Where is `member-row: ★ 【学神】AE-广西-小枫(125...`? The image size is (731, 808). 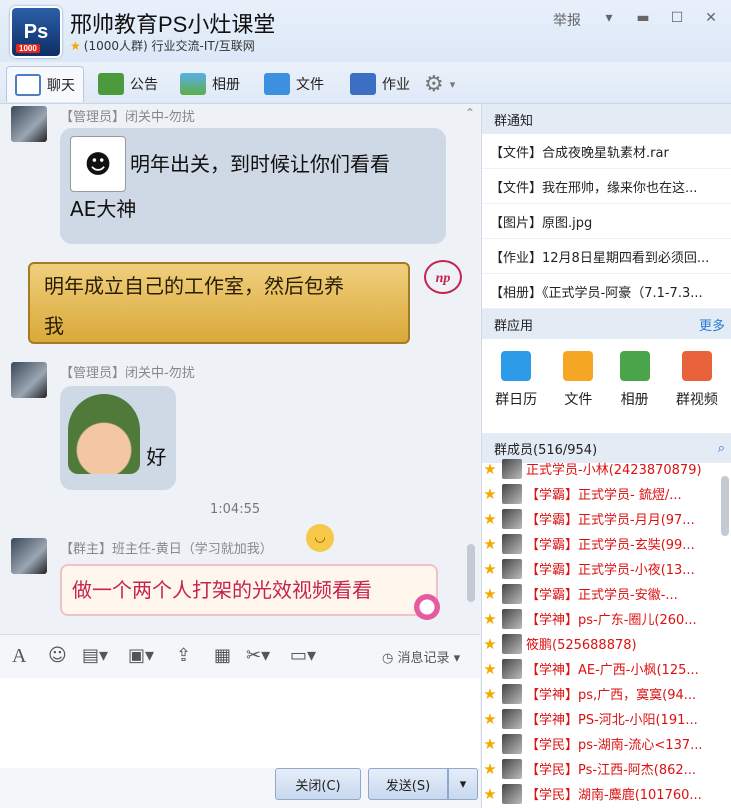
member-row: ★ 【学神】AE-广西-小枫(125... is located at coordinates (601, 668).